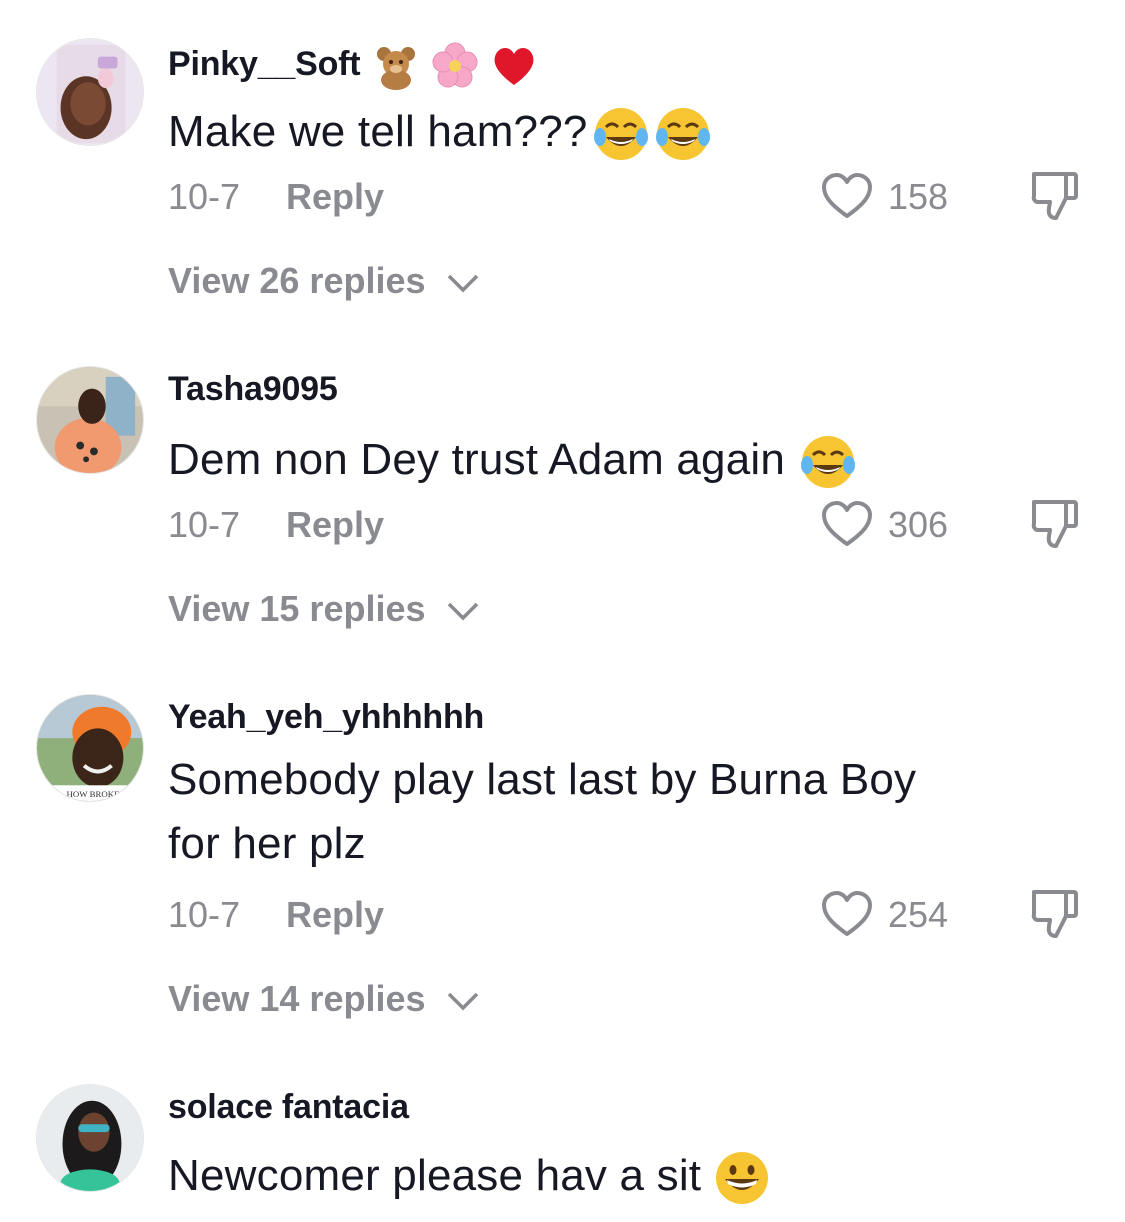 Image resolution: width=1125 pixels, height=1222 pixels. What do you see at coordinates (90, 748) in the screenshot?
I see `avatar: HOW BROKE GI` at bounding box center [90, 748].